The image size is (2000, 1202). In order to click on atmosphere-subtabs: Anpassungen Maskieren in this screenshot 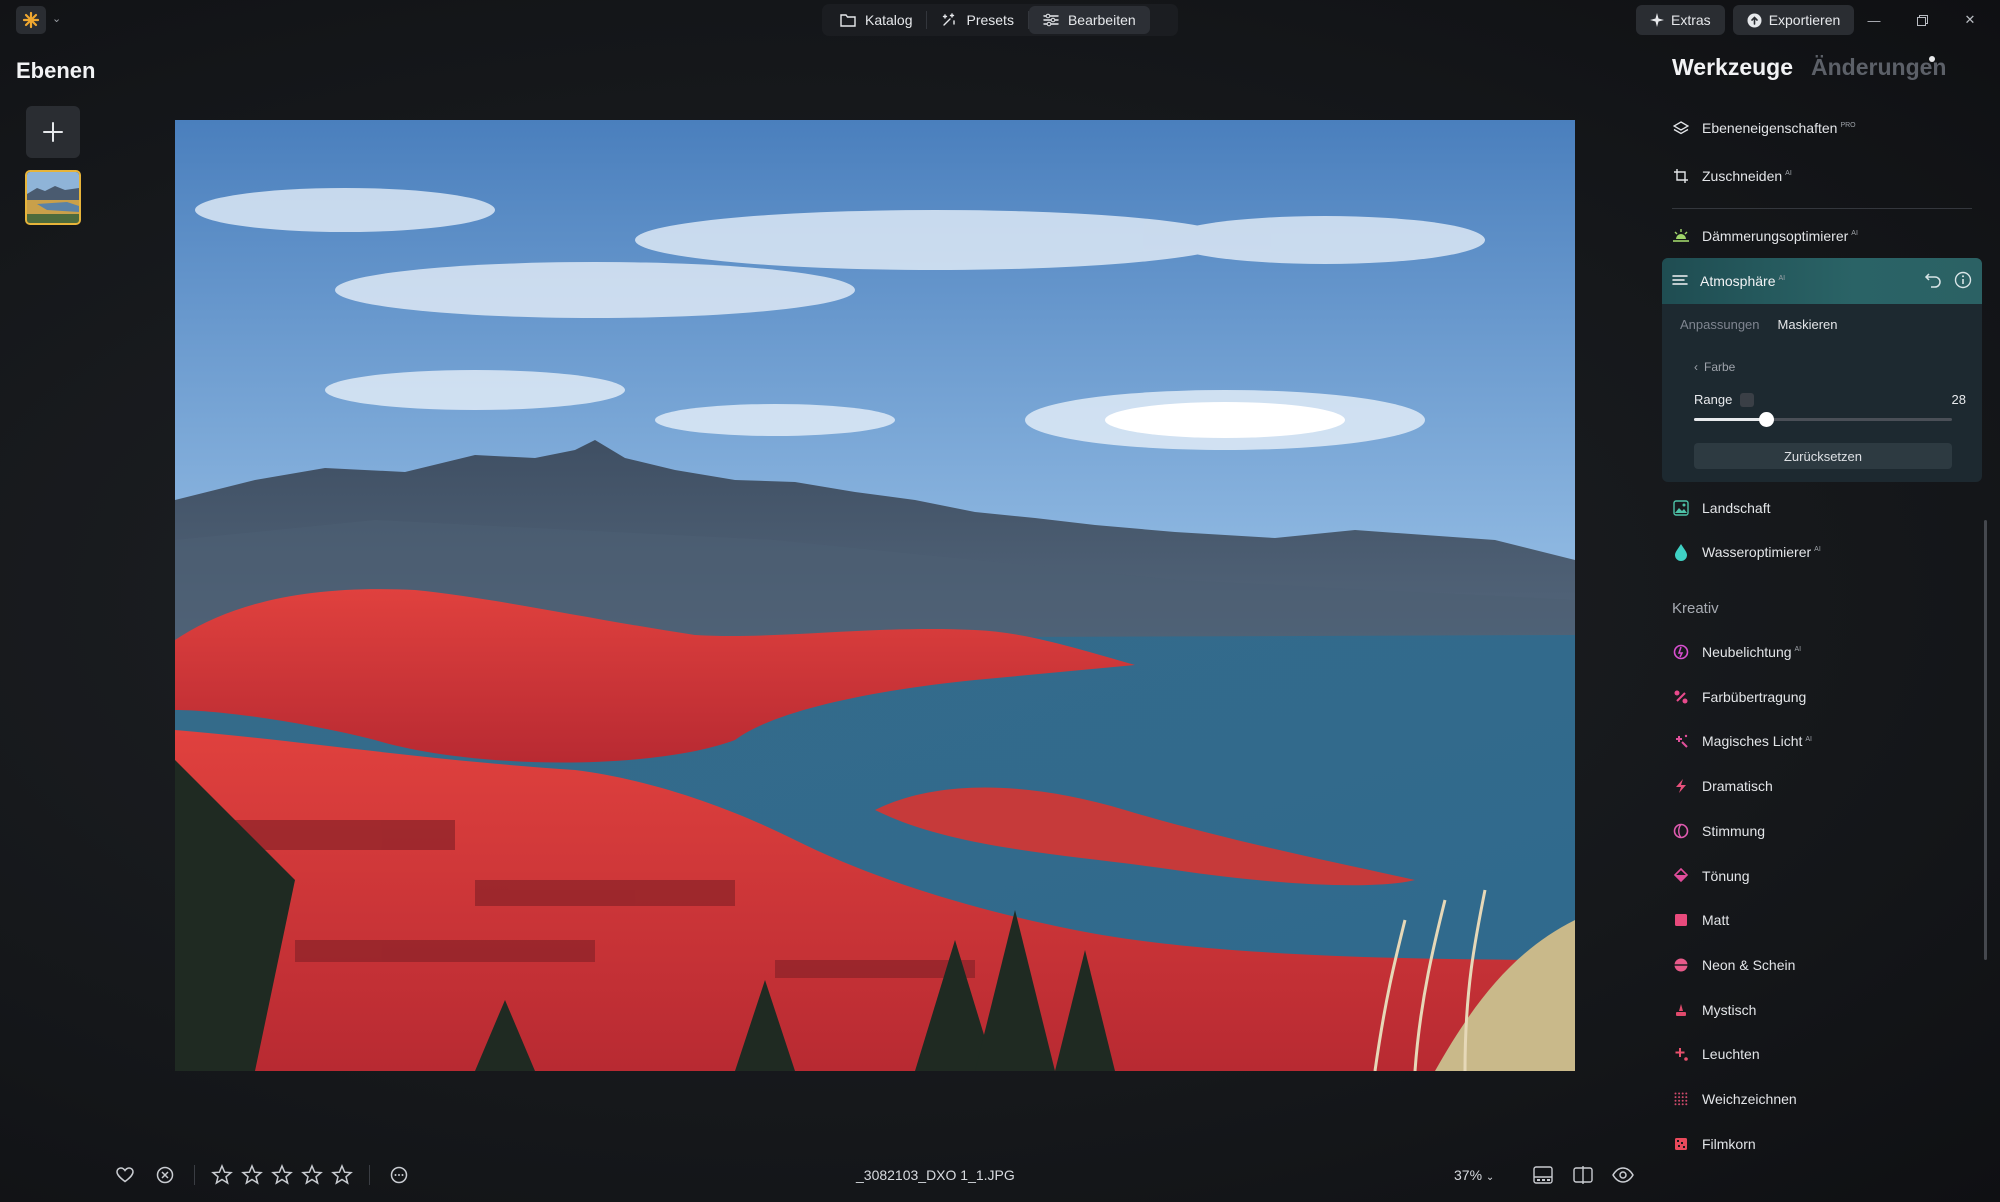, I will do `click(1758, 324)`.